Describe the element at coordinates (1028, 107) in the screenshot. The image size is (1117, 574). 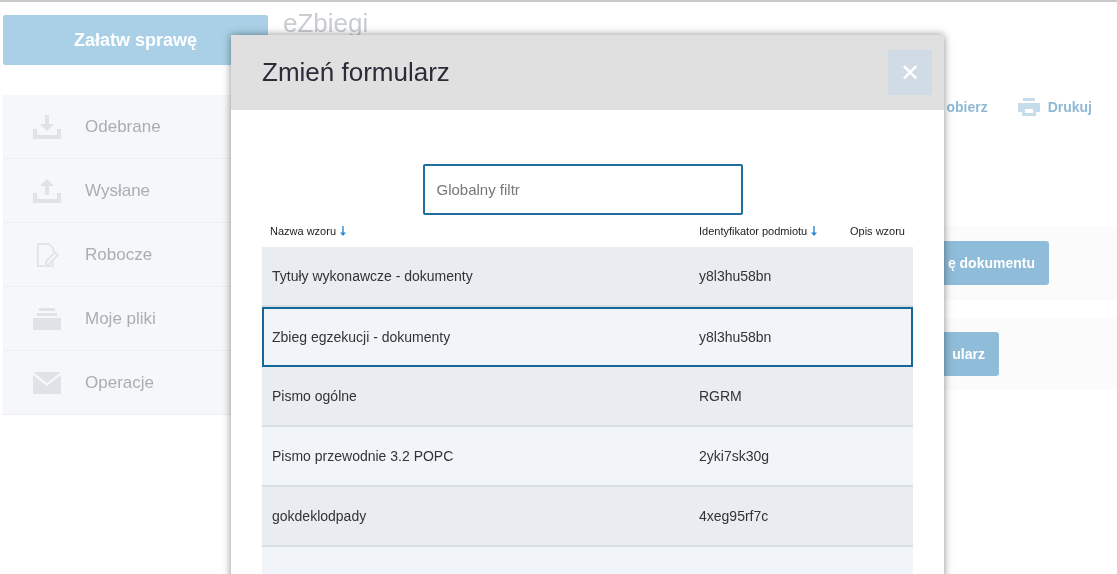
I see `printer-icon` at that location.